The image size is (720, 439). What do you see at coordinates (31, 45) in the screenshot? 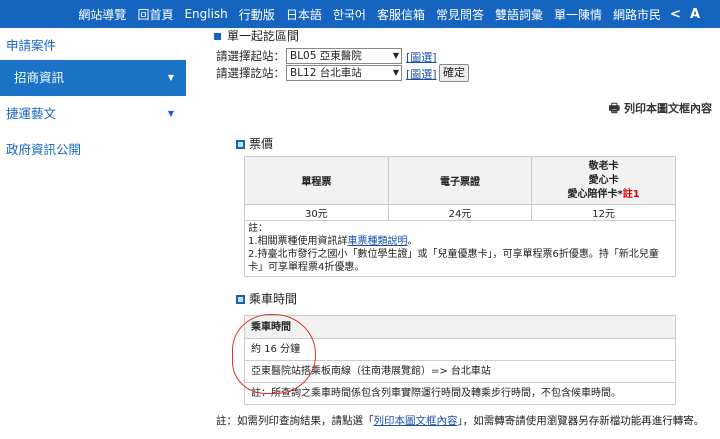
I see `sidebar-item-label: 申請案件` at bounding box center [31, 45].